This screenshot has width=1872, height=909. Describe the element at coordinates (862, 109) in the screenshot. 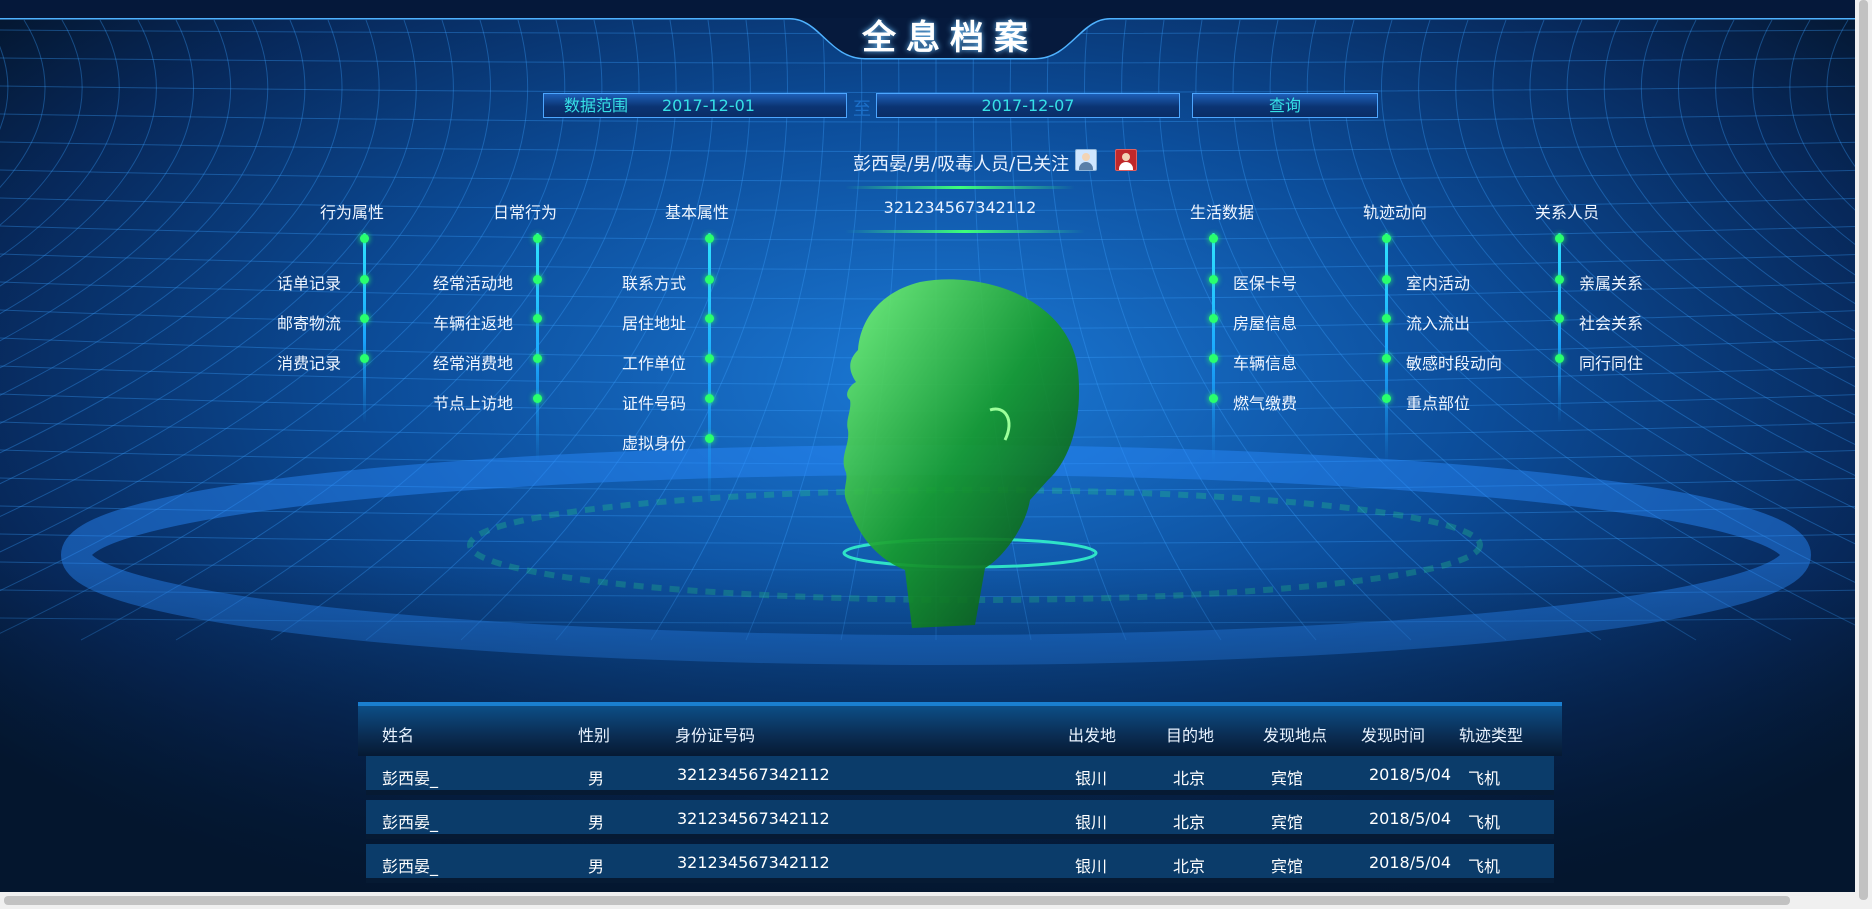

I see `date-separator: 至` at that location.